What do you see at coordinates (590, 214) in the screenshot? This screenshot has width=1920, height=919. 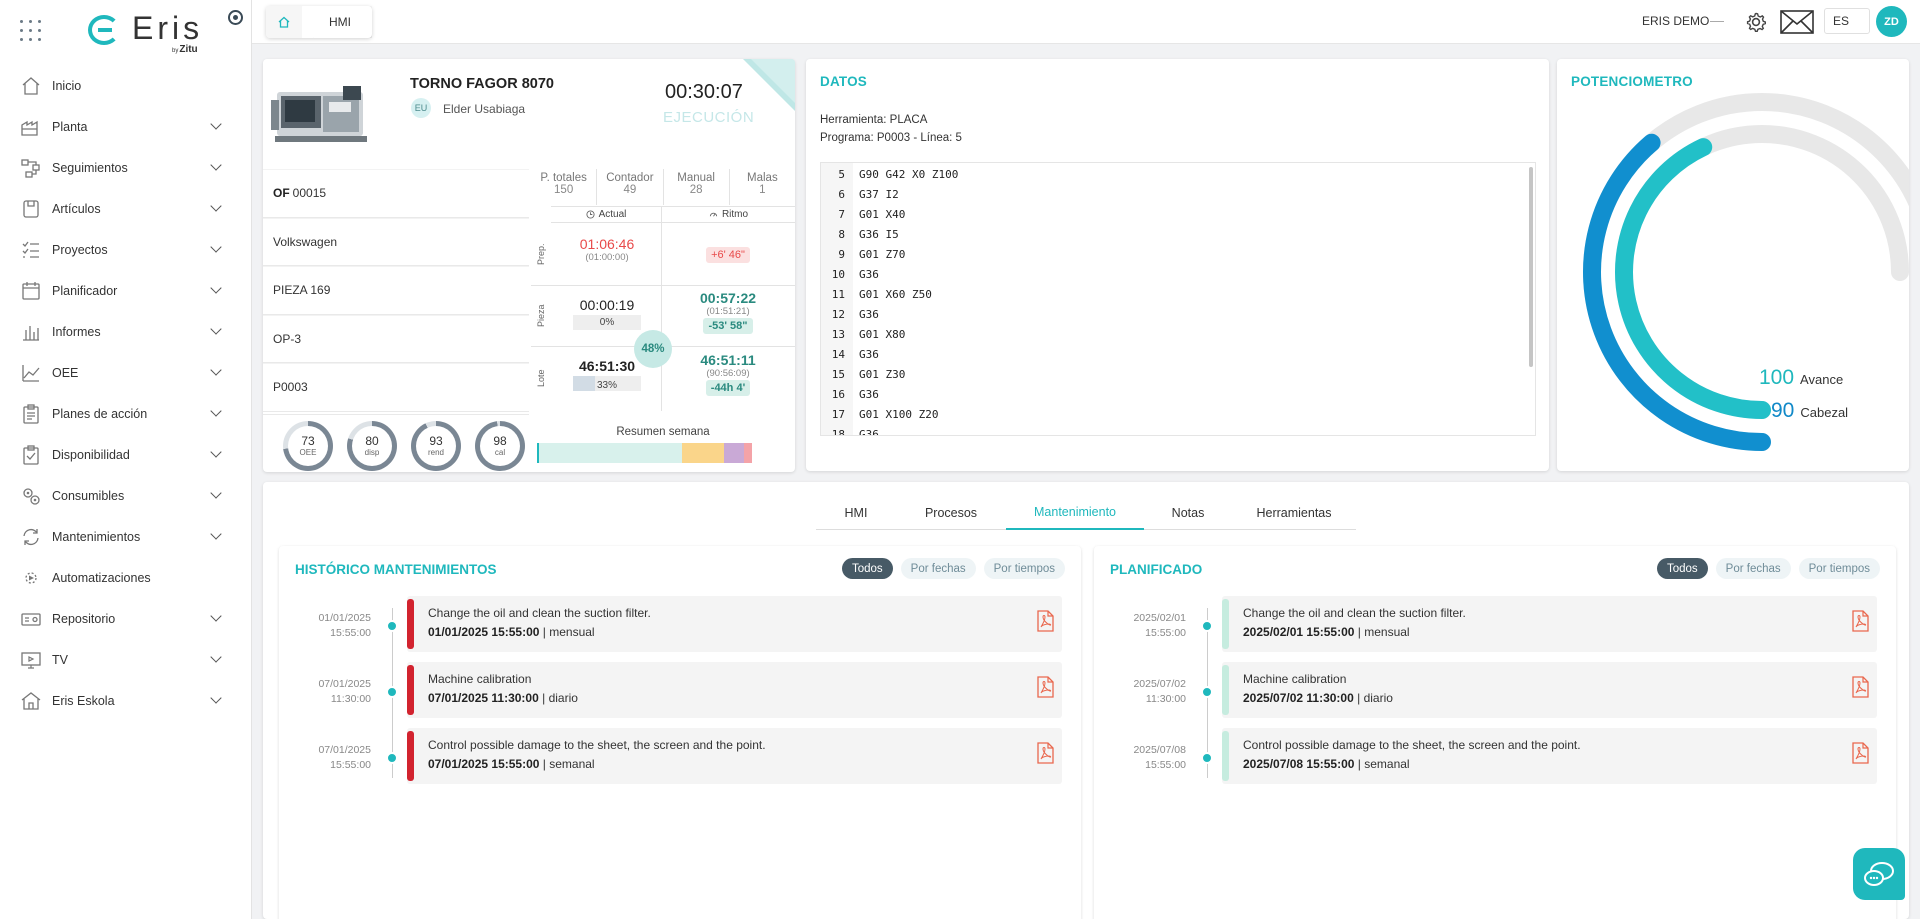 I see `clock-icon` at bounding box center [590, 214].